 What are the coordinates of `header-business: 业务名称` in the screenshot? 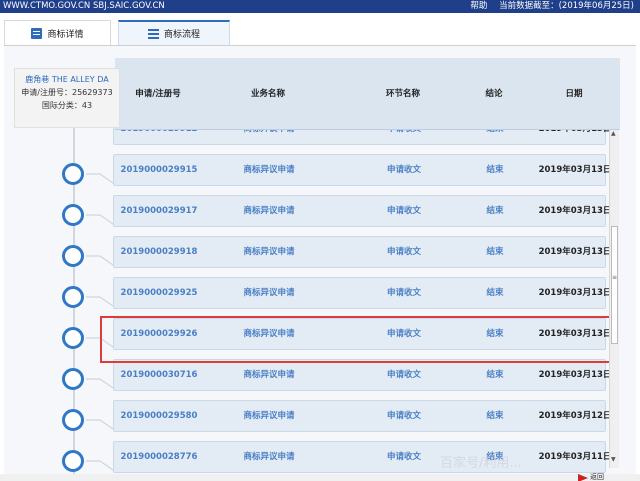 It's located at (268, 94).